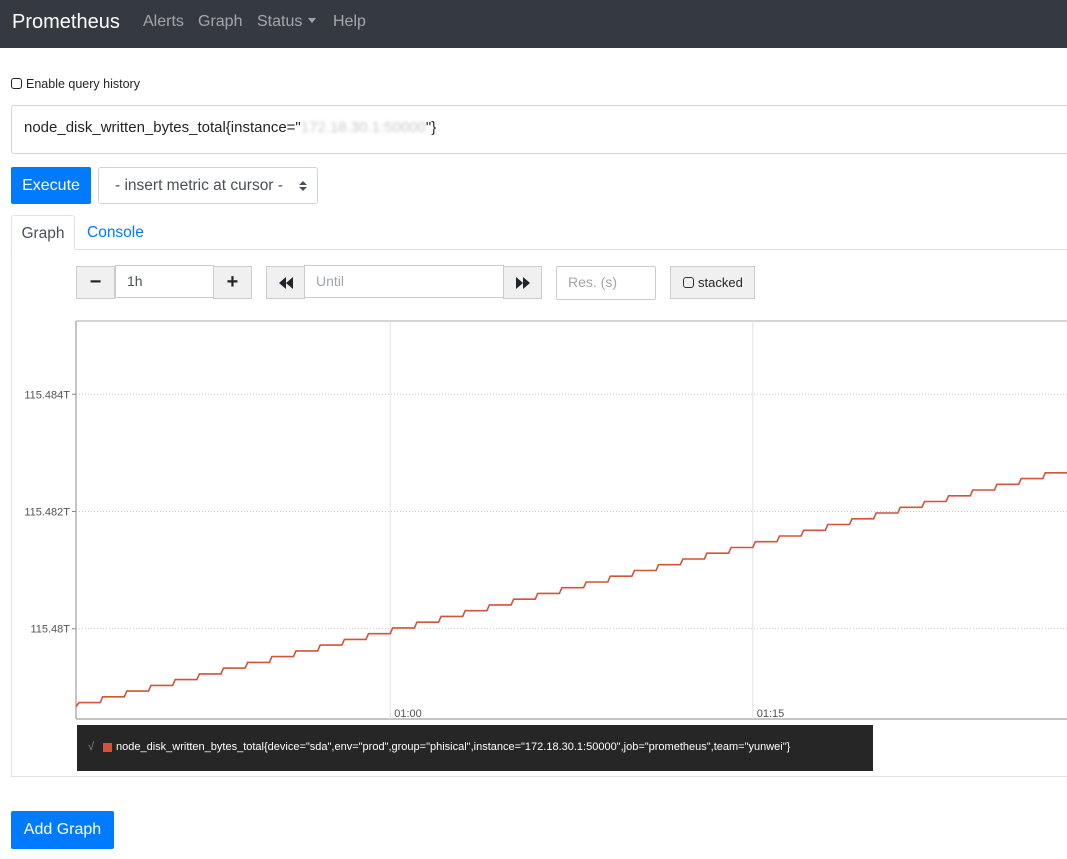  I want to click on y-tick-label: 115.48T, so click(50, 630).